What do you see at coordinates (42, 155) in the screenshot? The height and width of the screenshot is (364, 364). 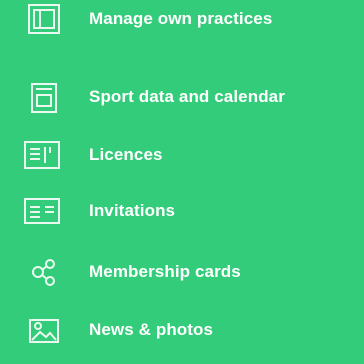 I see `licence-card-icon` at bounding box center [42, 155].